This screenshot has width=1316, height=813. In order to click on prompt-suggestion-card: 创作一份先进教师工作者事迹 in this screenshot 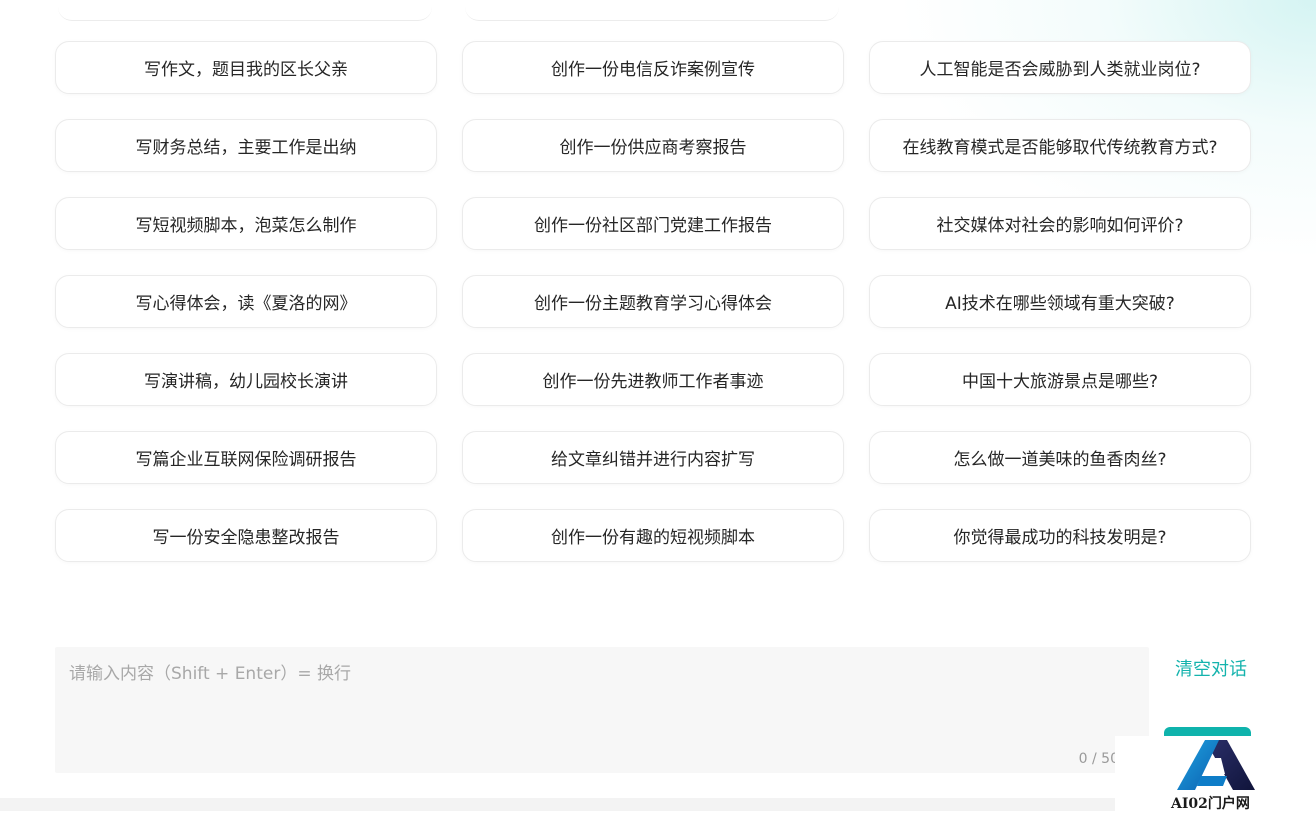, I will do `click(653, 379)`.